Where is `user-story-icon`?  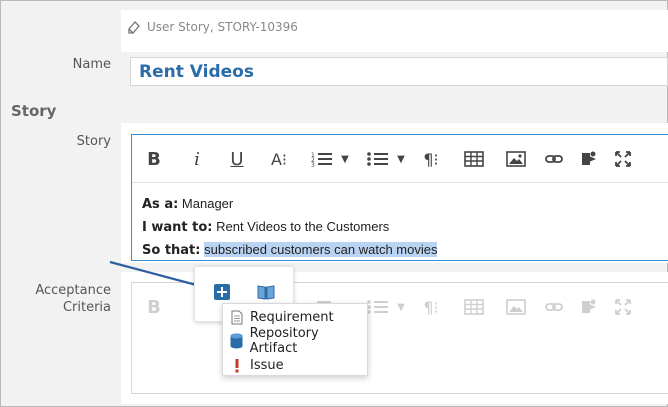 user-story-icon is located at coordinates (134, 27).